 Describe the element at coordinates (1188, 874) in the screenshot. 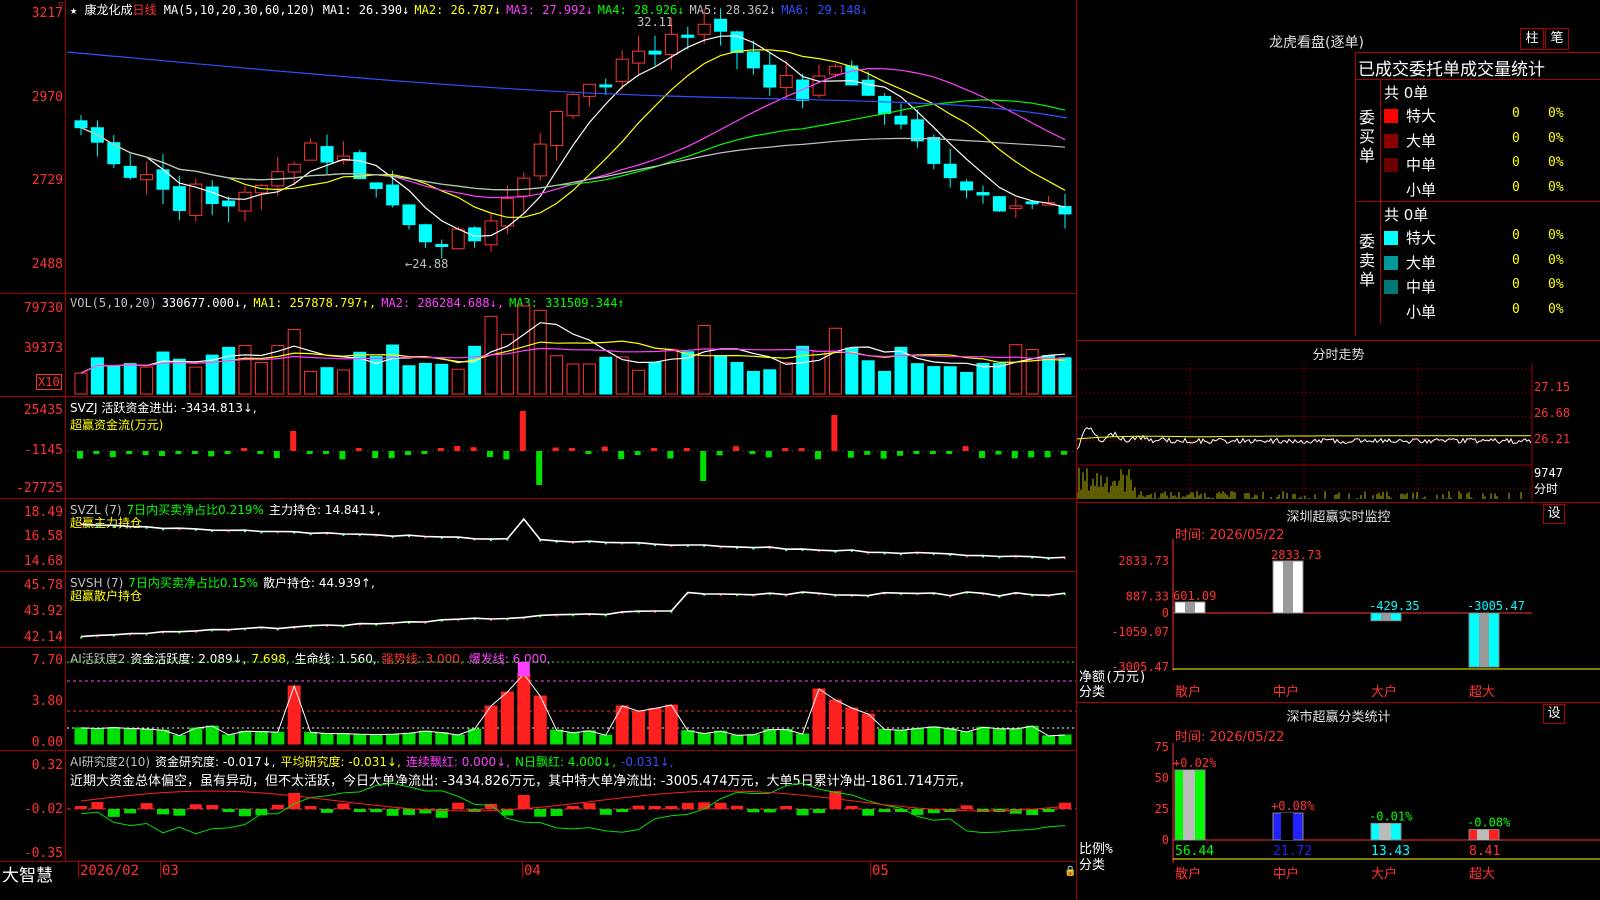

I see `class-category: 散户` at that location.